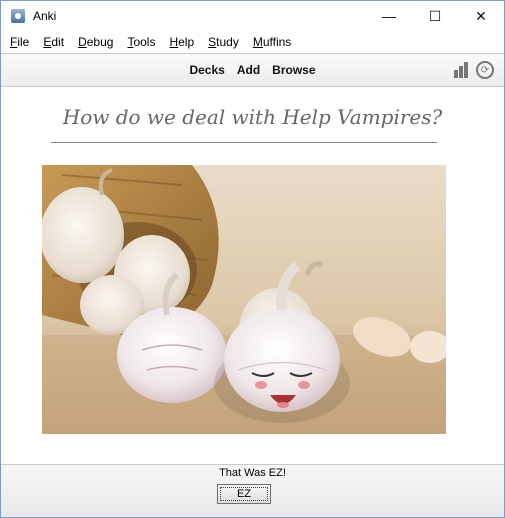  Describe the element at coordinates (252, 16) in the screenshot. I see `title-bar: Anki — ☐ ✕` at that location.